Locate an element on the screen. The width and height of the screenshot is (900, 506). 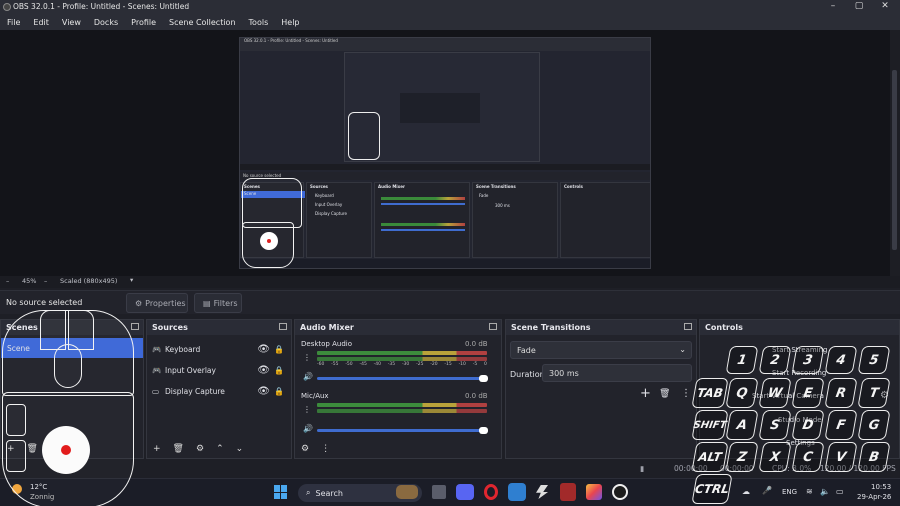
scrollbar-thumb is located at coordinates (894, 160).